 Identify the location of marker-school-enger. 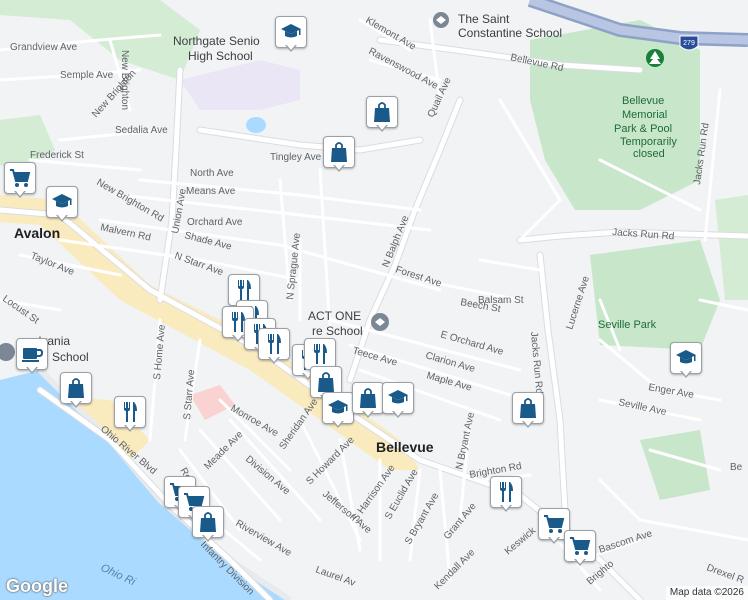
(686, 360).